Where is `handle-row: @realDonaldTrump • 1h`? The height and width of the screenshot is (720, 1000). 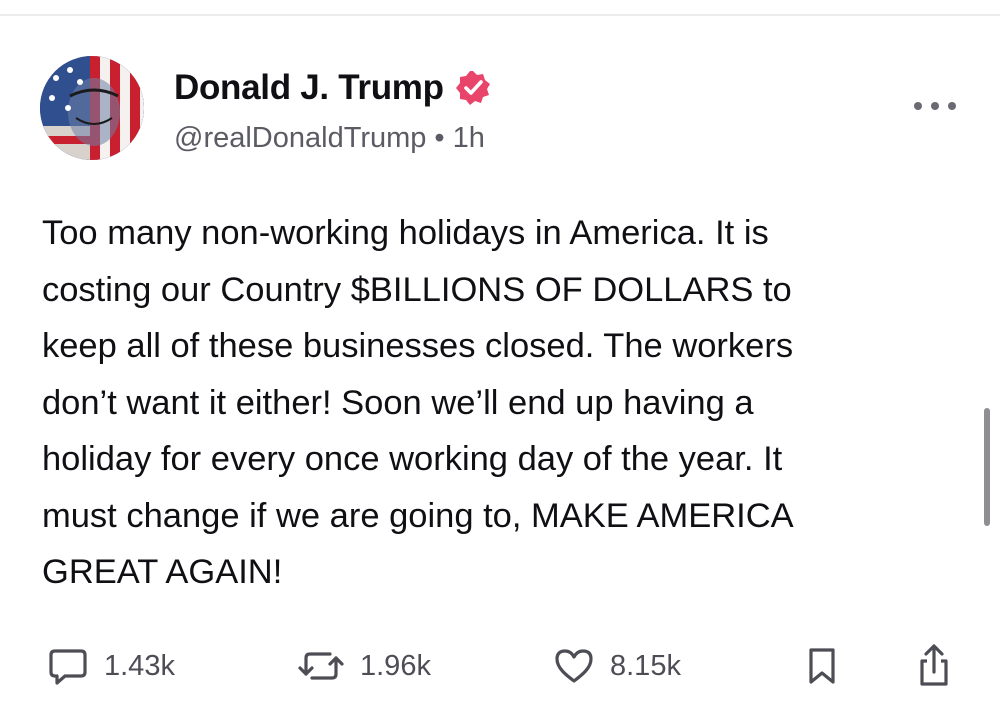 handle-row: @realDonaldTrump • 1h is located at coordinates (329, 138).